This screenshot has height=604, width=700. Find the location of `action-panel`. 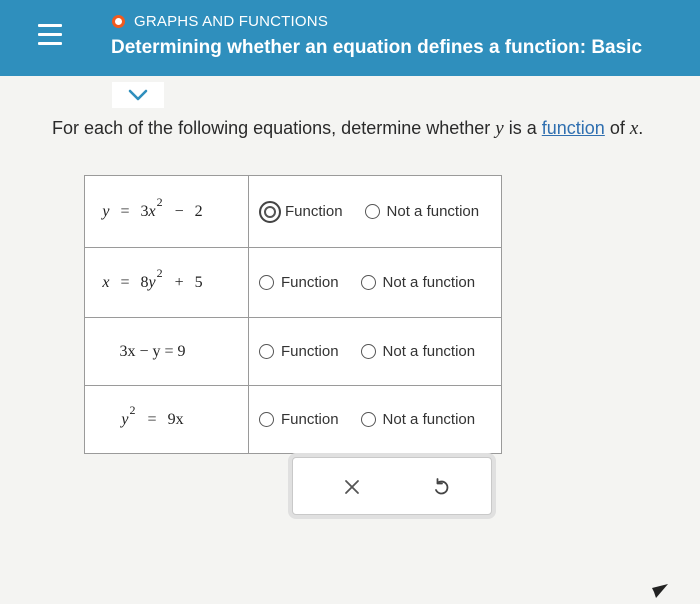

action-panel is located at coordinates (392, 486).